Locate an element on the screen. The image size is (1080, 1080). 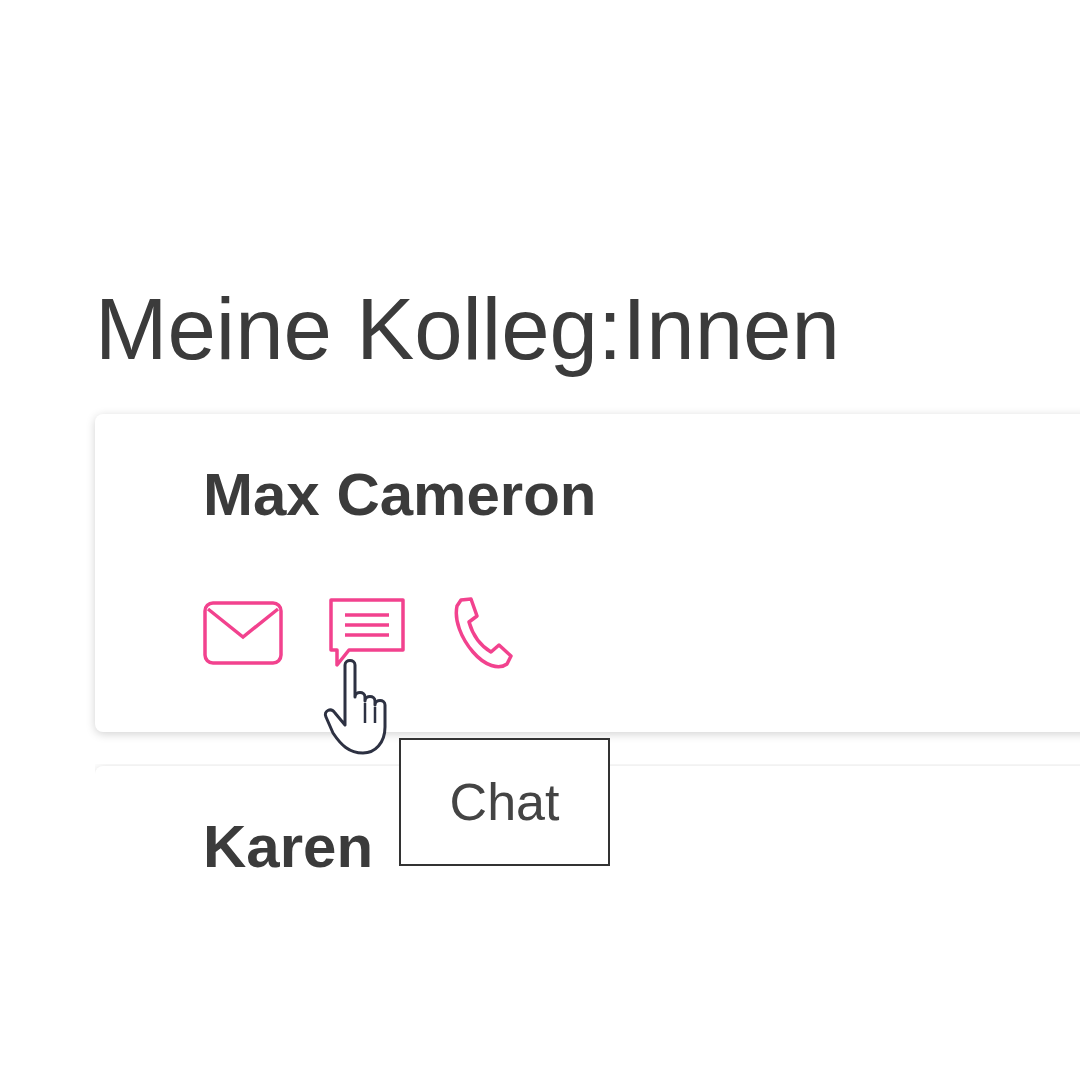
mail-icon is located at coordinates (243, 633).